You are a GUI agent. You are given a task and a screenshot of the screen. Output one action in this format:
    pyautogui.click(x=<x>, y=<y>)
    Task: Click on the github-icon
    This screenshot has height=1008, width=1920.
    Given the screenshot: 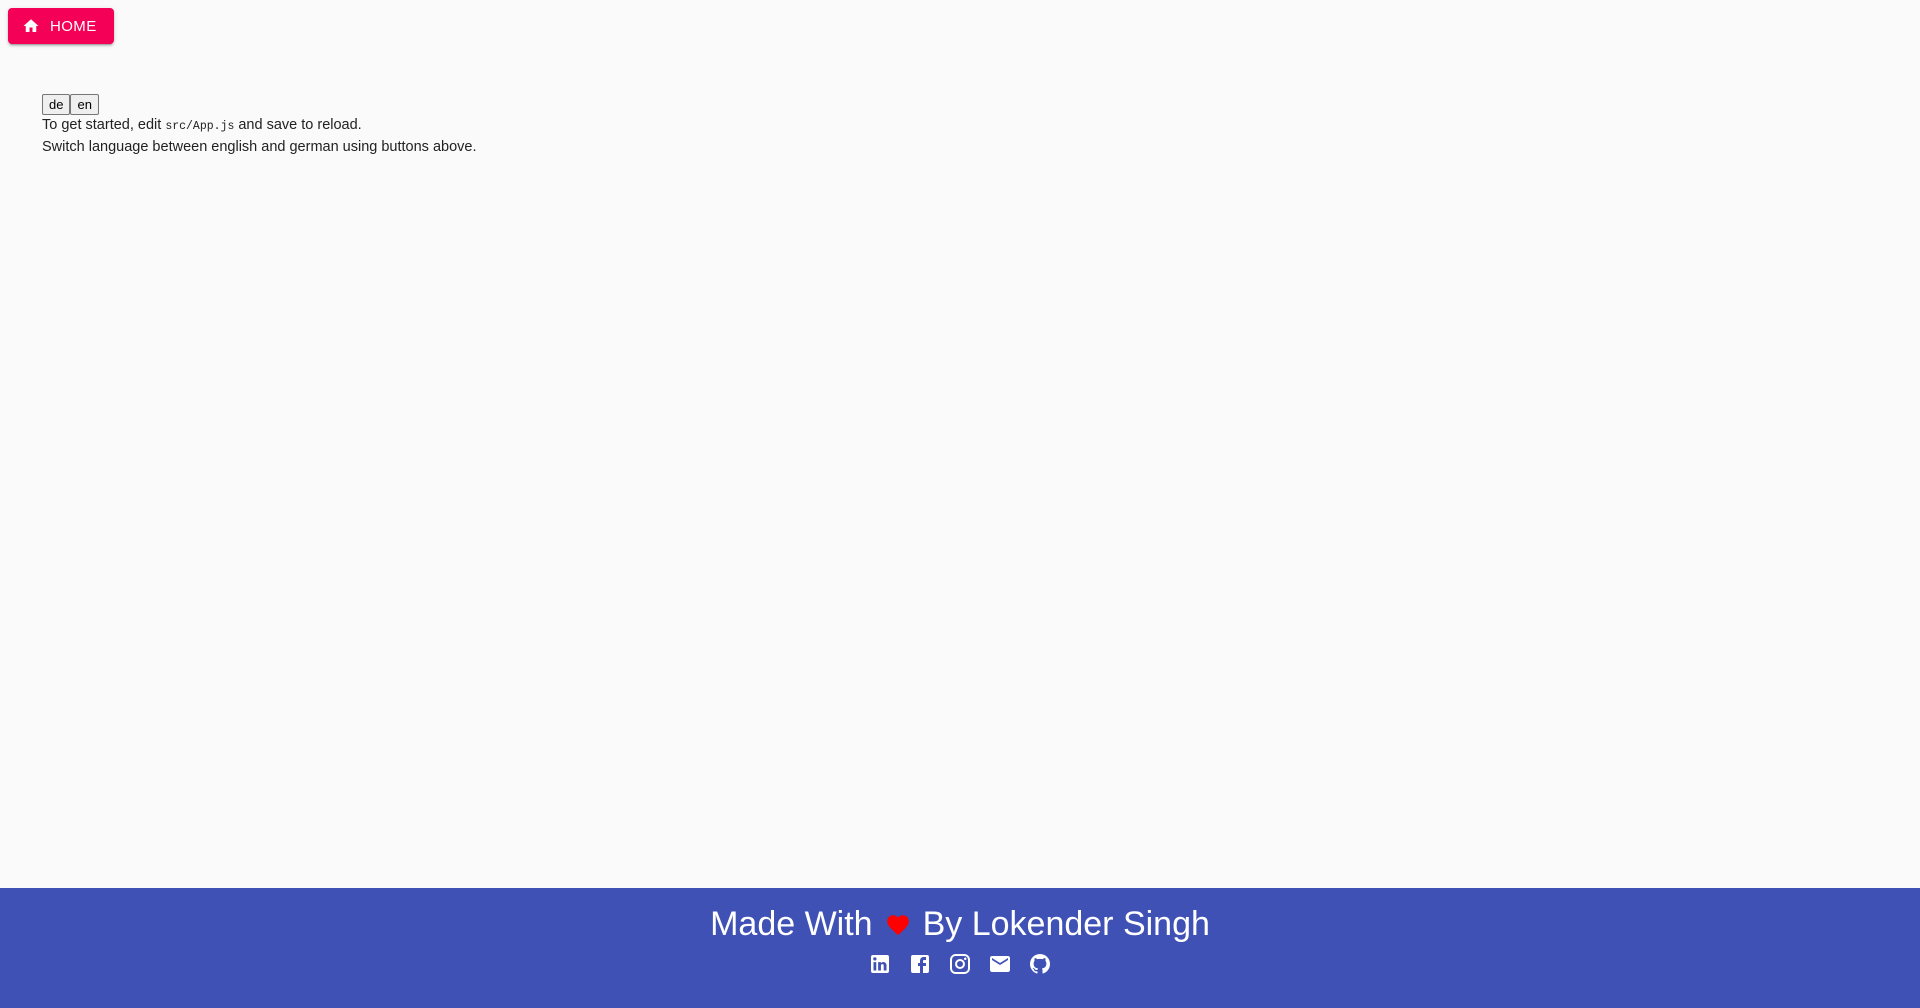 What is the action you would take?
    pyautogui.click(x=1040, y=964)
    